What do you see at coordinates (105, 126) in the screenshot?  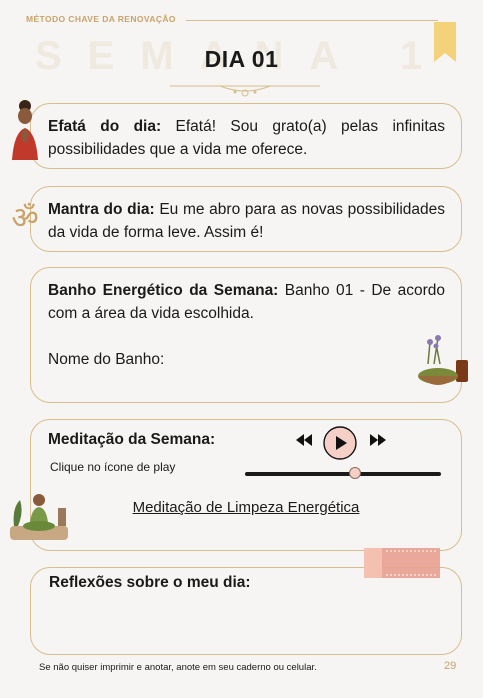 I see `efata-label: Efatá do dia:` at bounding box center [105, 126].